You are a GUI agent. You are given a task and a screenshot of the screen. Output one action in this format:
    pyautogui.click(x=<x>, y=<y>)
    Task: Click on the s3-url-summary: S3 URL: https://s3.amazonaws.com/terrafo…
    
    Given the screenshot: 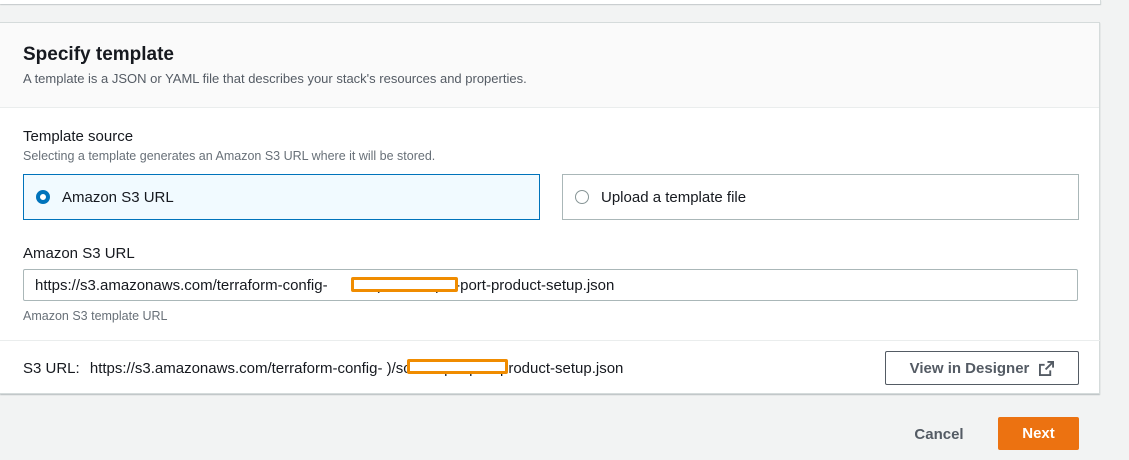 What is the action you would take?
    pyautogui.click(x=323, y=368)
    